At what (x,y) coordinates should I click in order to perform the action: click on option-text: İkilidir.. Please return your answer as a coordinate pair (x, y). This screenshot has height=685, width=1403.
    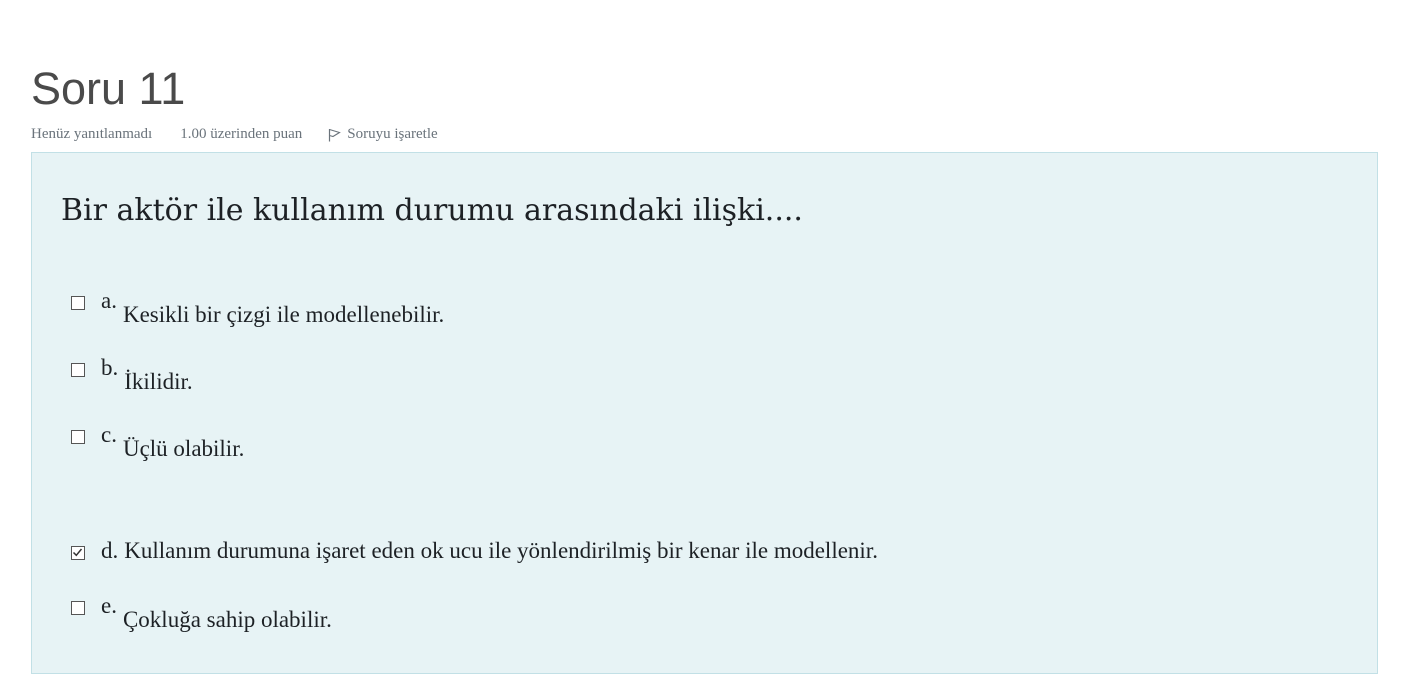
    Looking at the image, I should click on (158, 381).